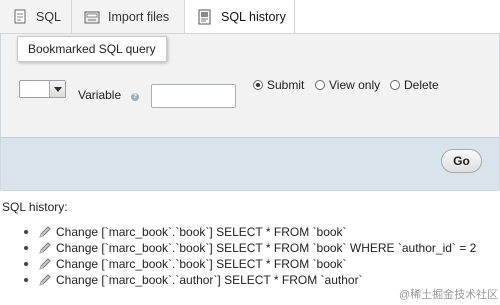  I want to click on bookmark-legend: Bookmarked SQL query, so click(92, 49).